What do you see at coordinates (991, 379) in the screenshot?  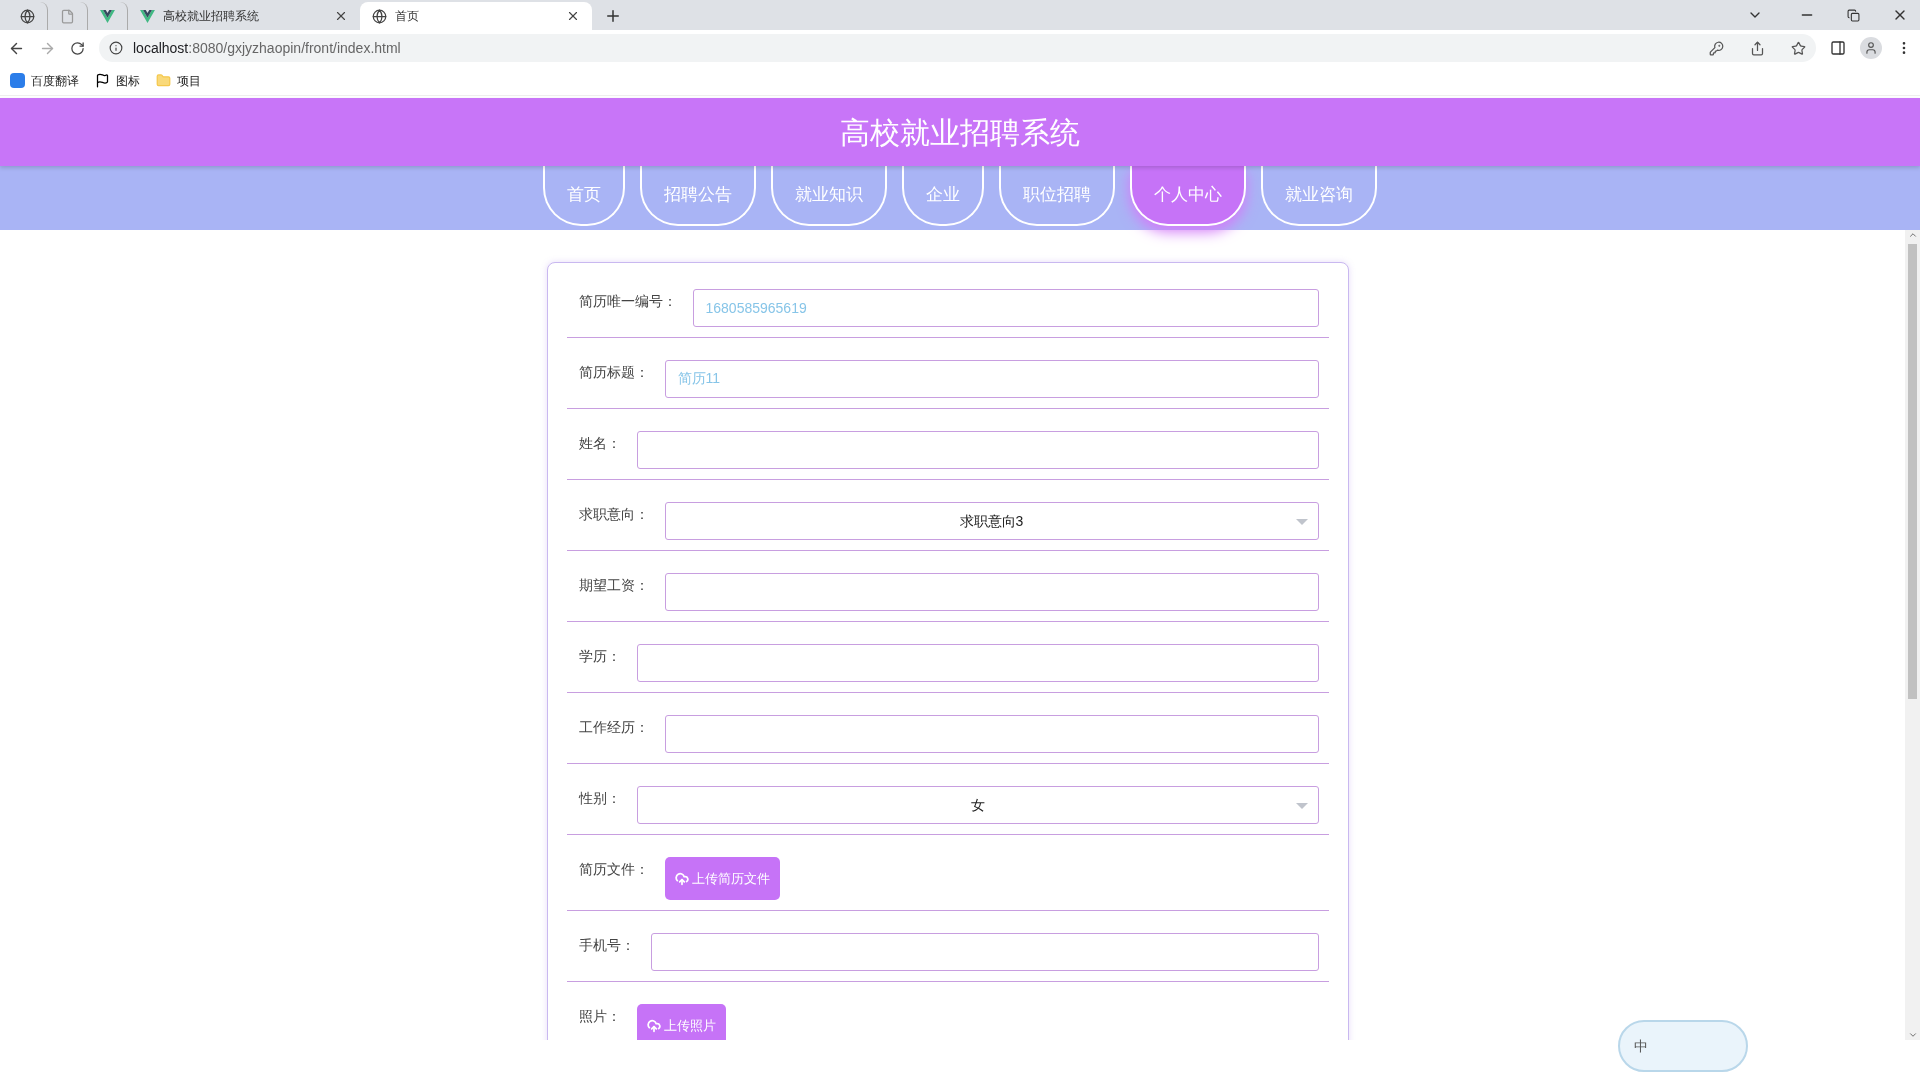 I see `input-field: 简历11` at bounding box center [991, 379].